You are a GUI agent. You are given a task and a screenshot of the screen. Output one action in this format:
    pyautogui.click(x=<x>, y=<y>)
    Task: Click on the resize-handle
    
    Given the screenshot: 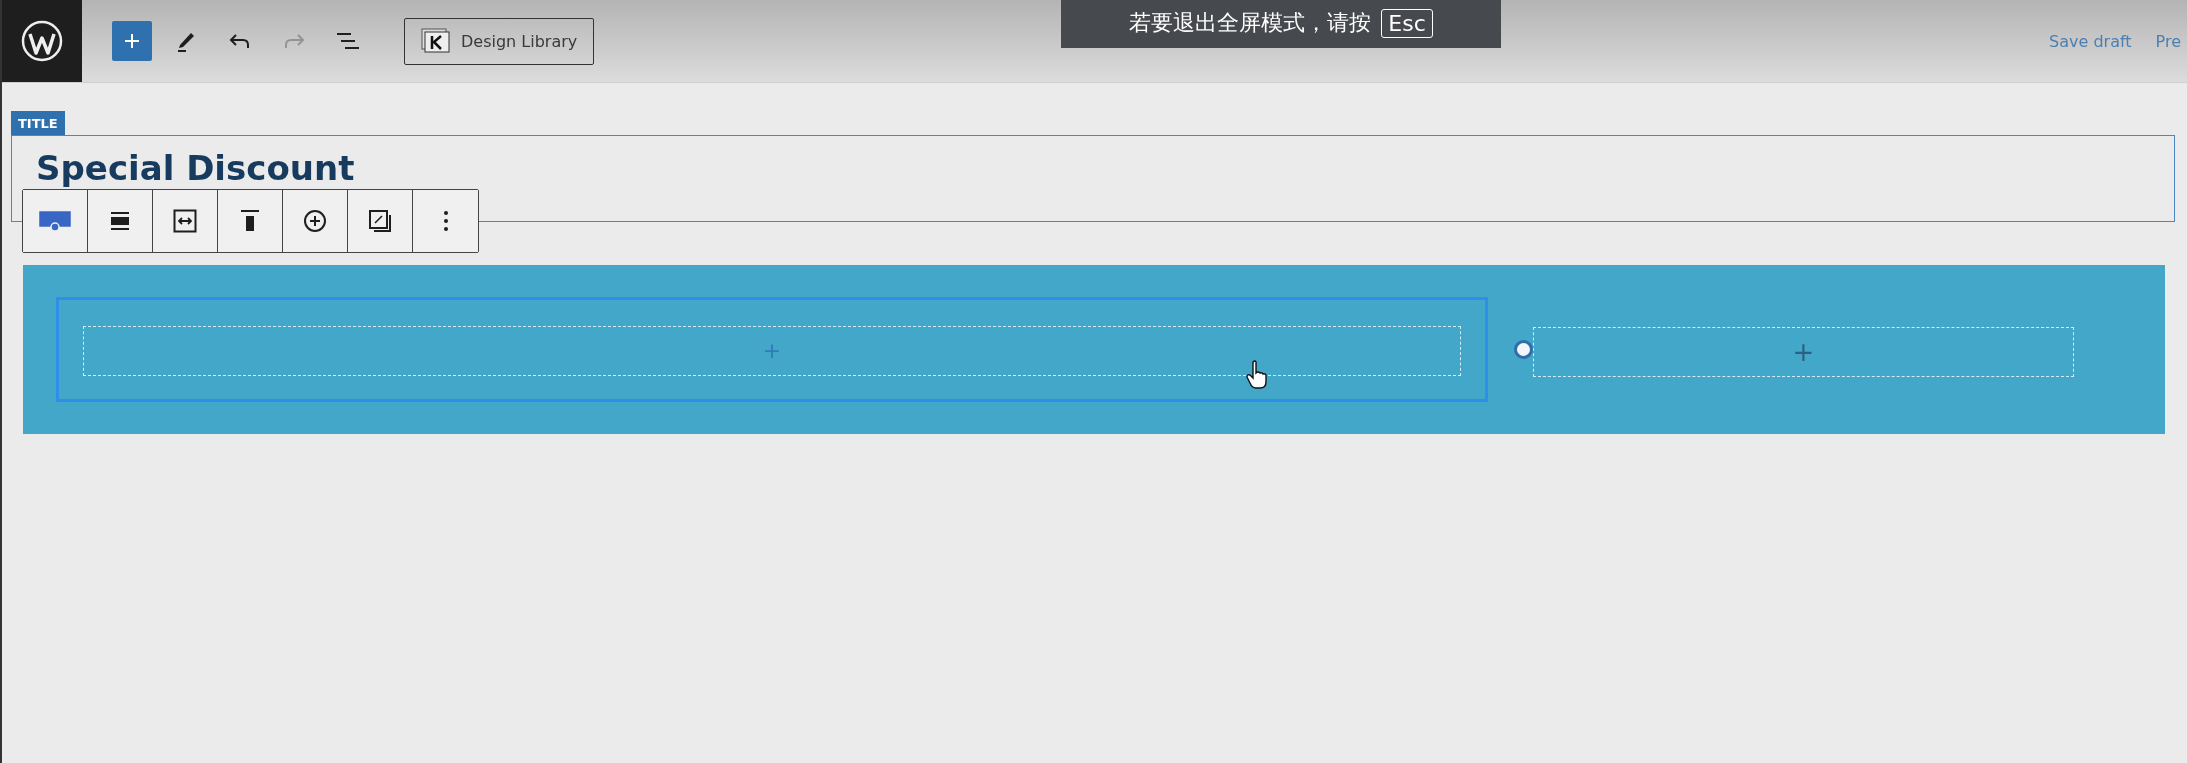 What is the action you would take?
    pyautogui.click(x=1523, y=349)
    